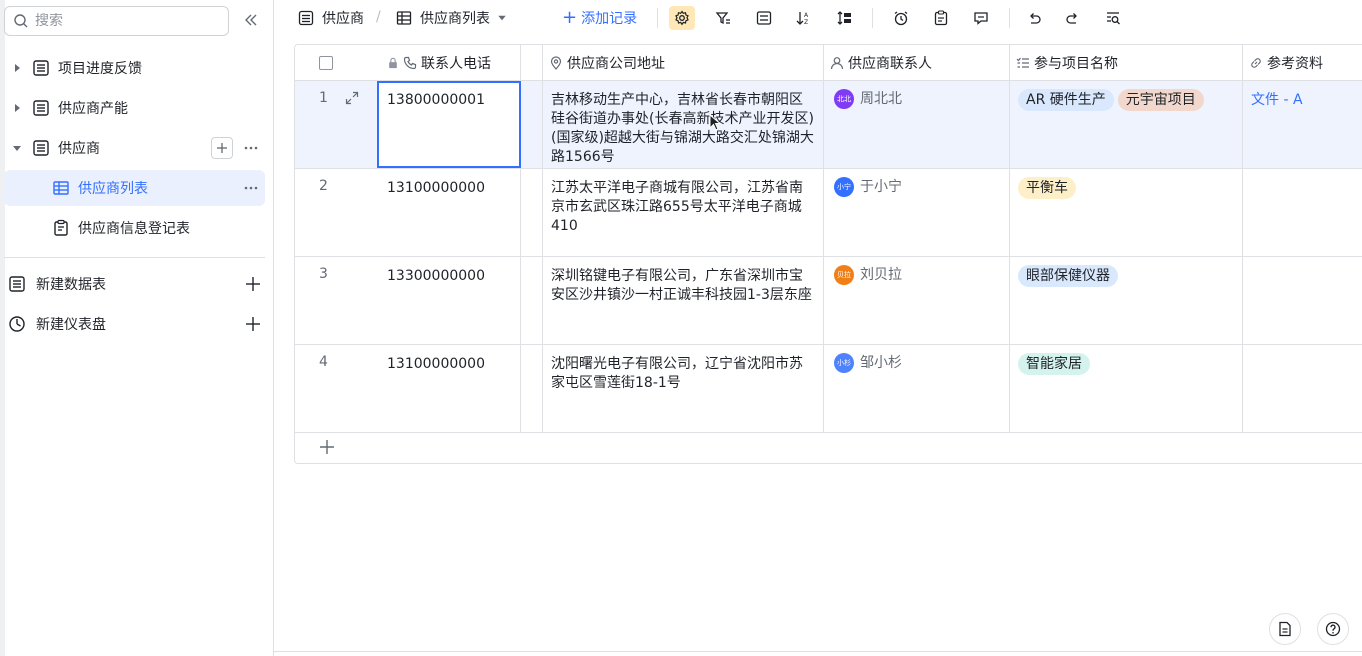 This screenshot has width=1362, height=656. Describe the element at coordinates (941, 18) in the screenshot. I see `form-view-button` at that location.